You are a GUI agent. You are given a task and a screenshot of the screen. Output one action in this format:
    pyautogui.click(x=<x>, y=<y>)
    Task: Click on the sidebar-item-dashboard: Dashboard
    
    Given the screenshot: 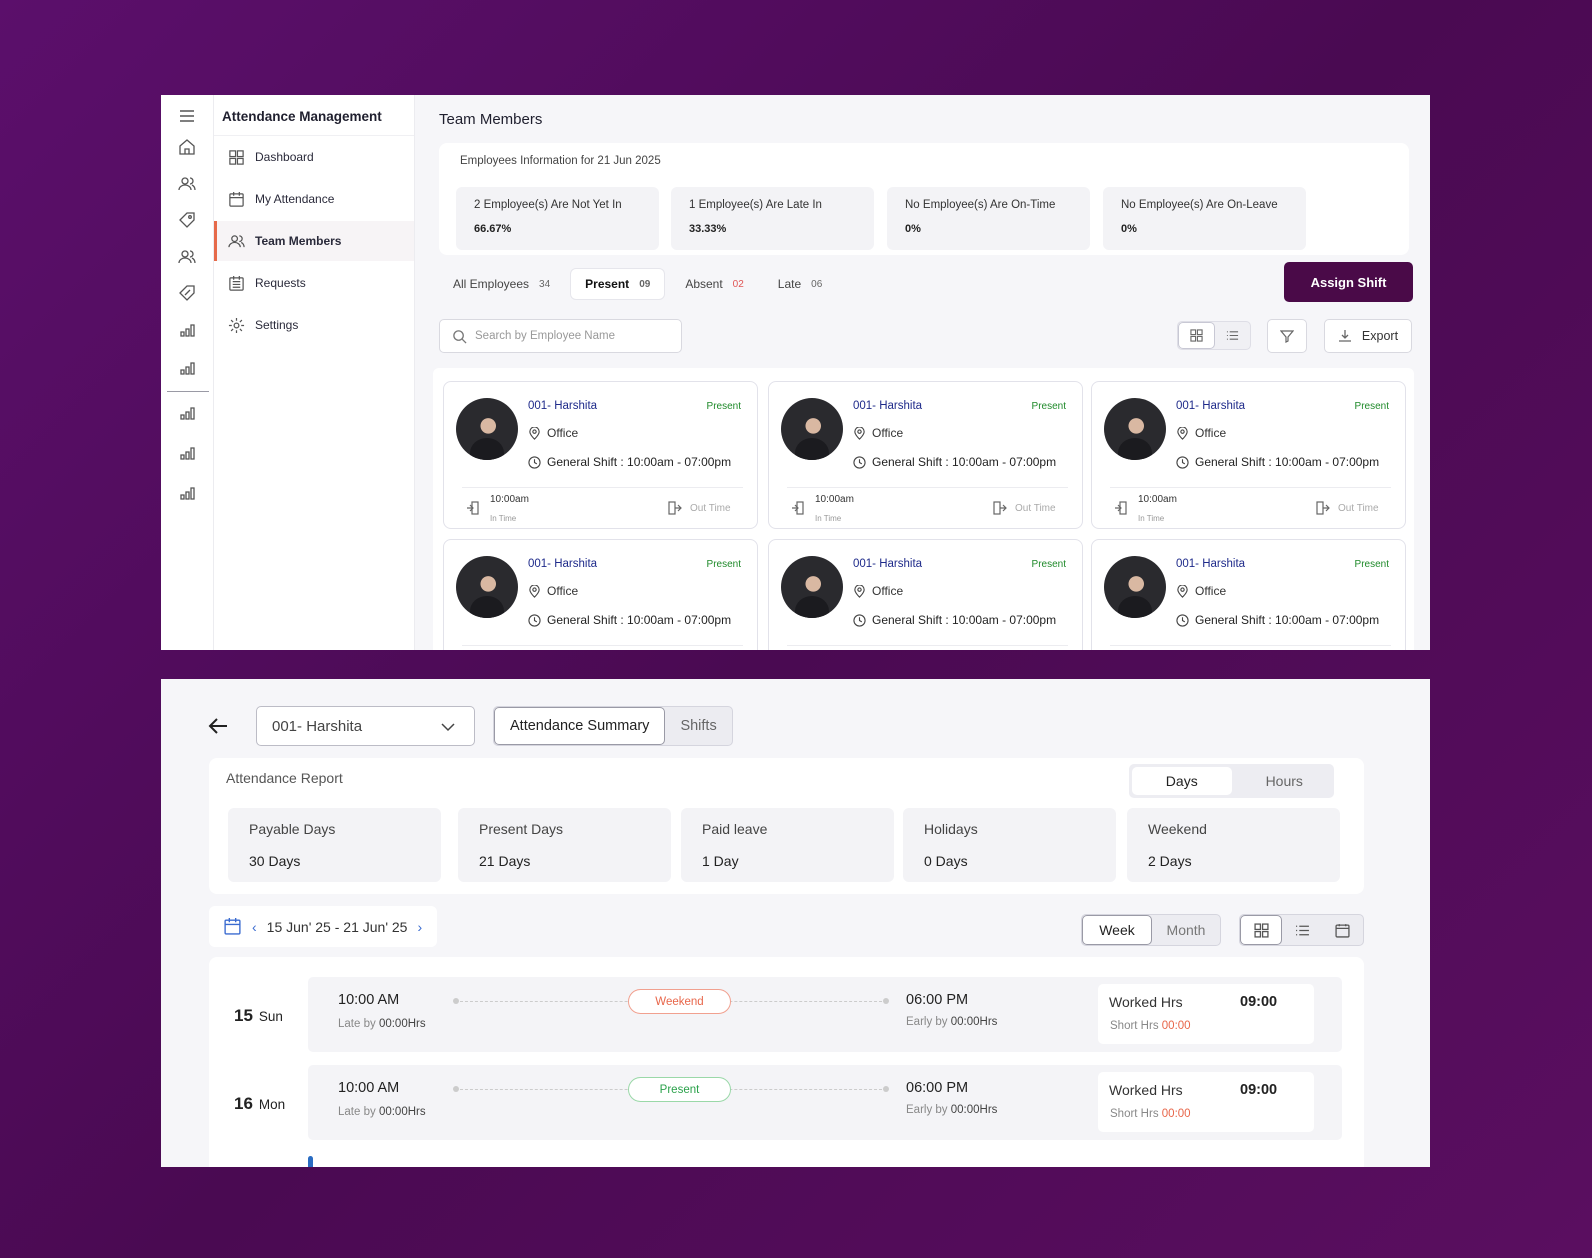 What is the action you would take?
    pyautogui.click(x=314, y=157)
    